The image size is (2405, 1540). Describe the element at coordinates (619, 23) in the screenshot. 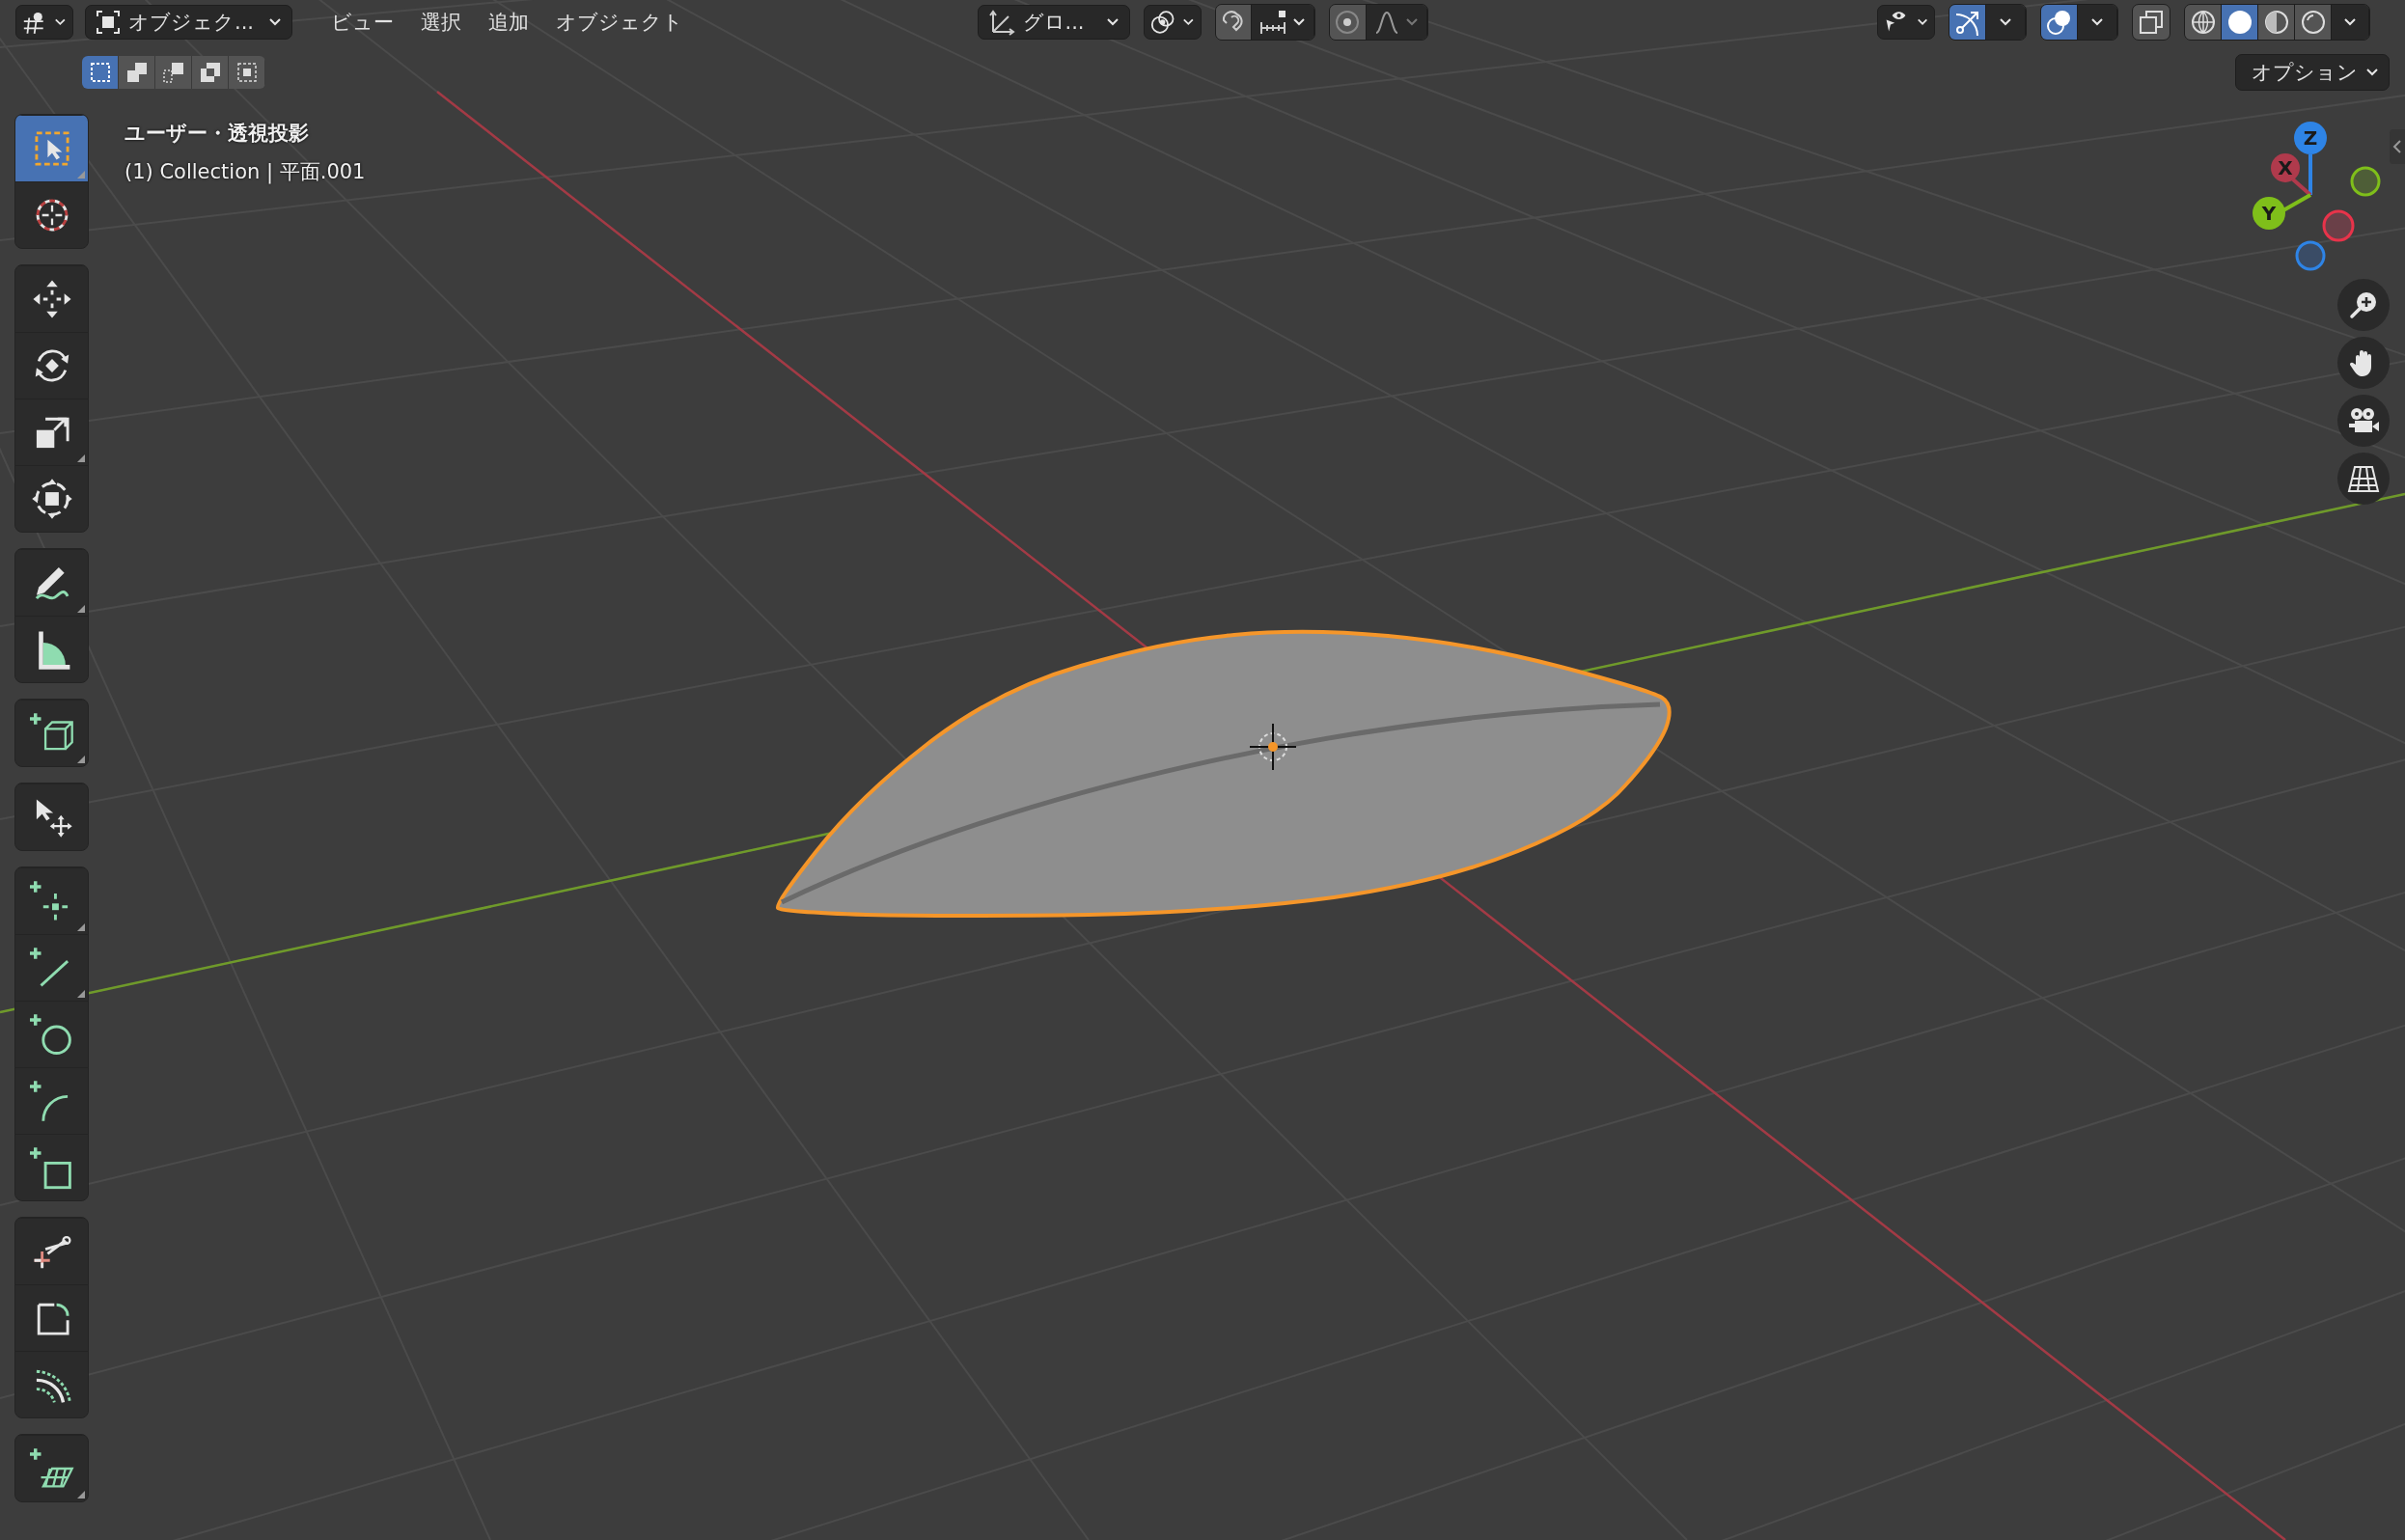

I see `menu-item: オブジェクト` at that location.